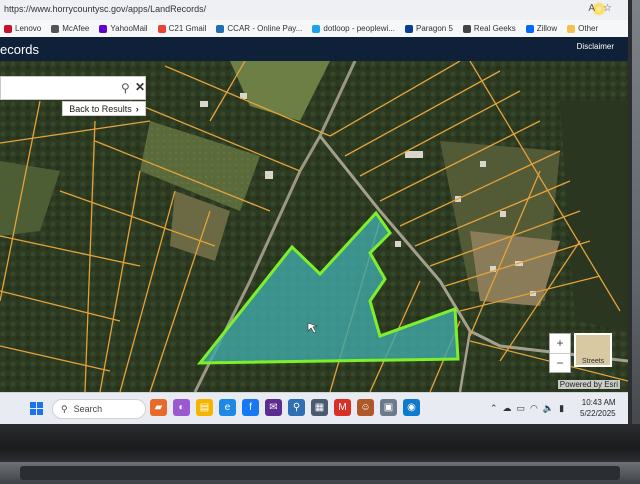 This screenshot has width=640, height=484. I want to click on close-icon: ✕, so click(140, 87).